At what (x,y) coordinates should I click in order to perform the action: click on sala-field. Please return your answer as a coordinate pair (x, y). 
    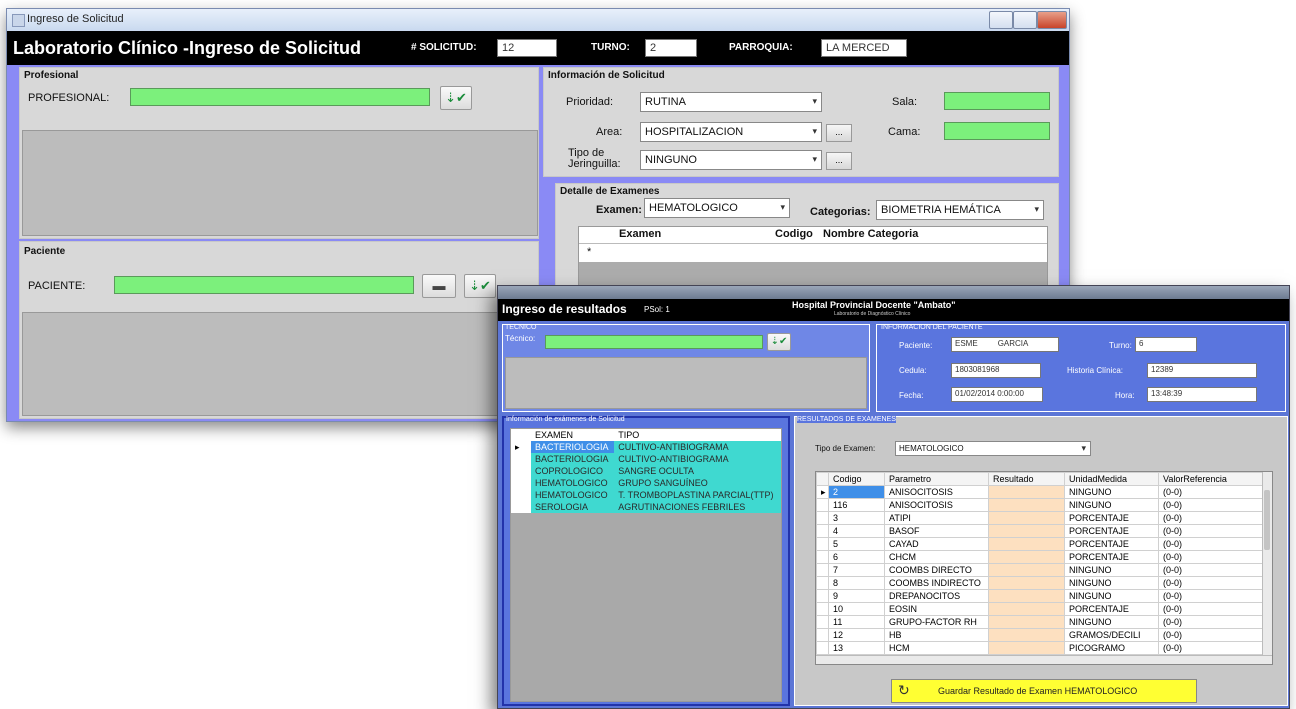
    Looking at the image, I should click on (997, 101).